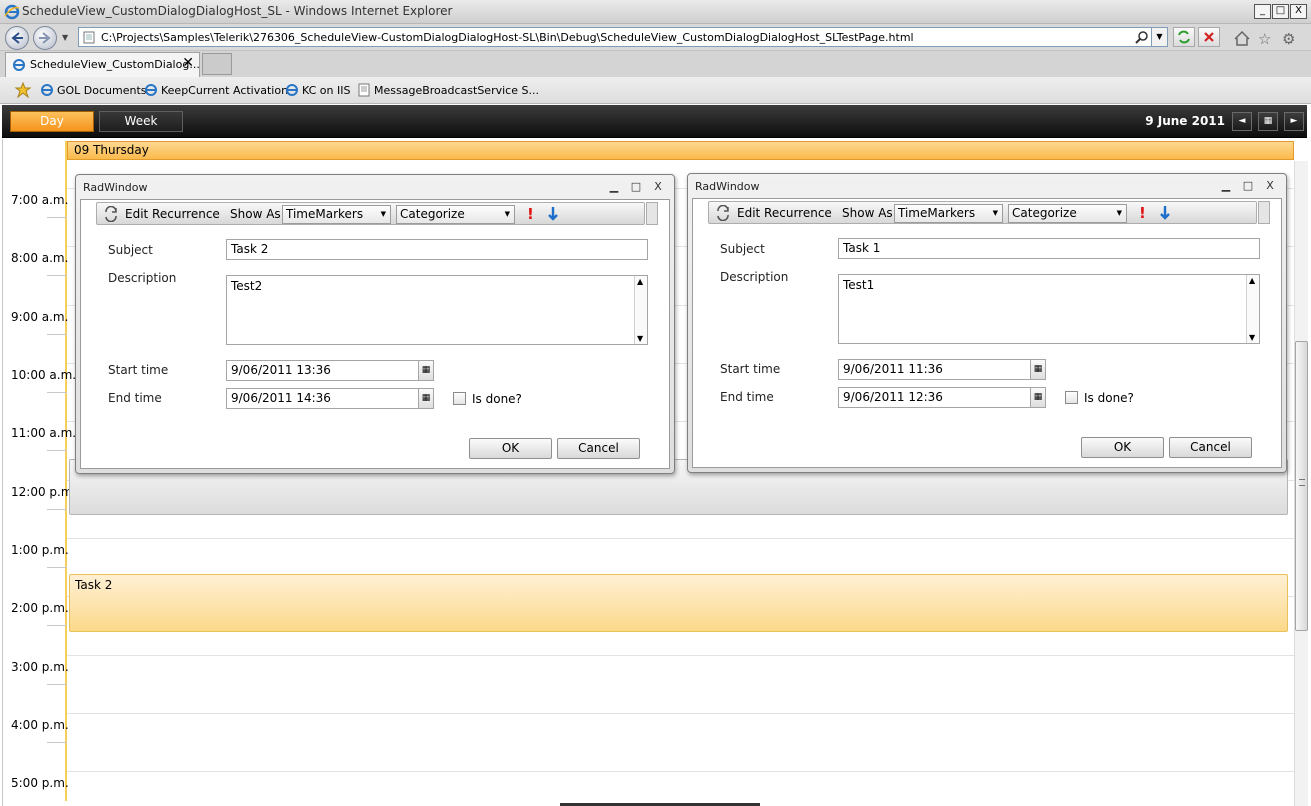  I want to click on week-view-button: Week, so click(141, 121).